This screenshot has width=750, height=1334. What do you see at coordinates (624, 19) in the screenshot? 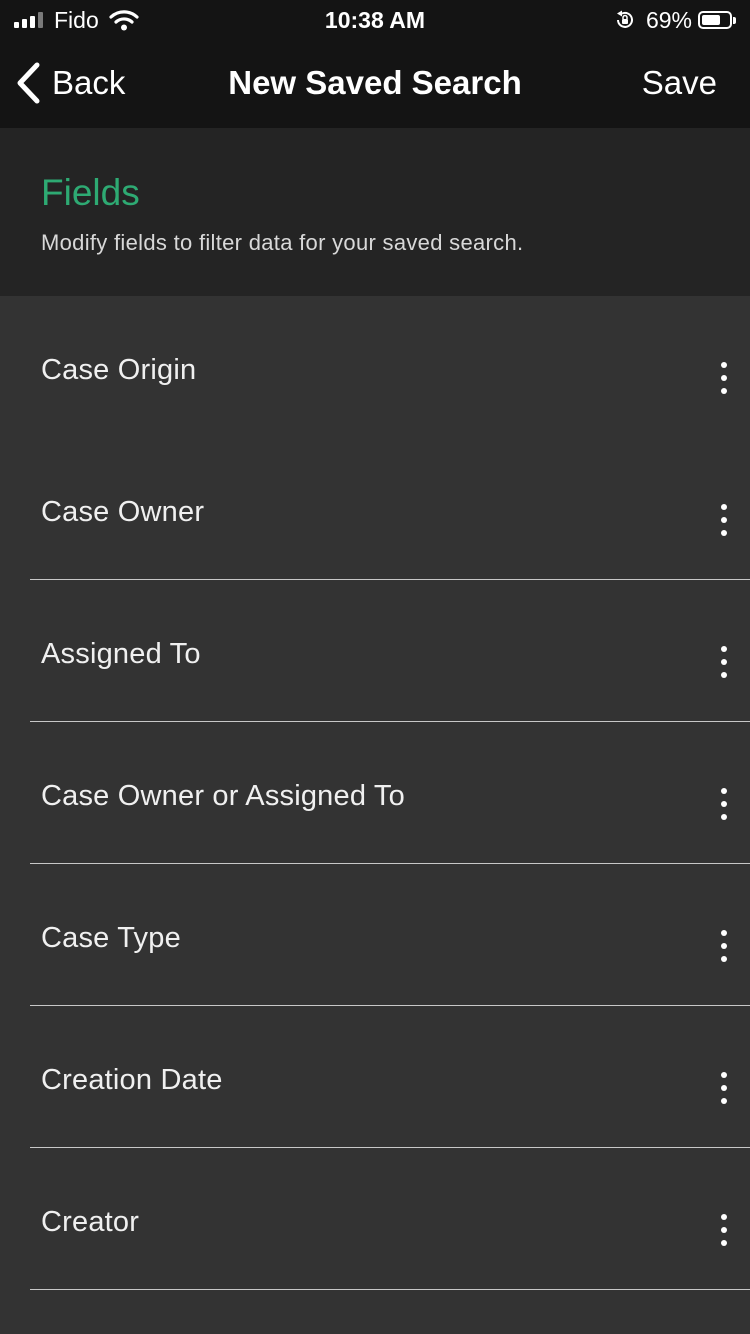
I see `rotation-lock-icon` at bounding box center [624, 19].